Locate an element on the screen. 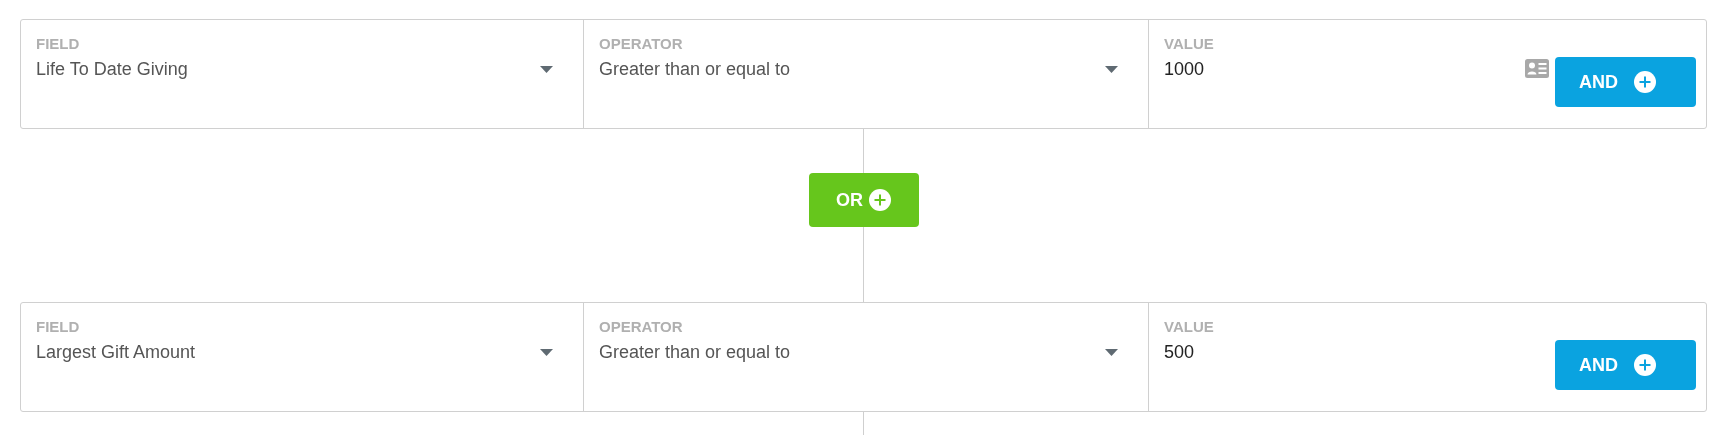  field-dropdown: Largest Gift Amount is located at coordinates (294, 352).